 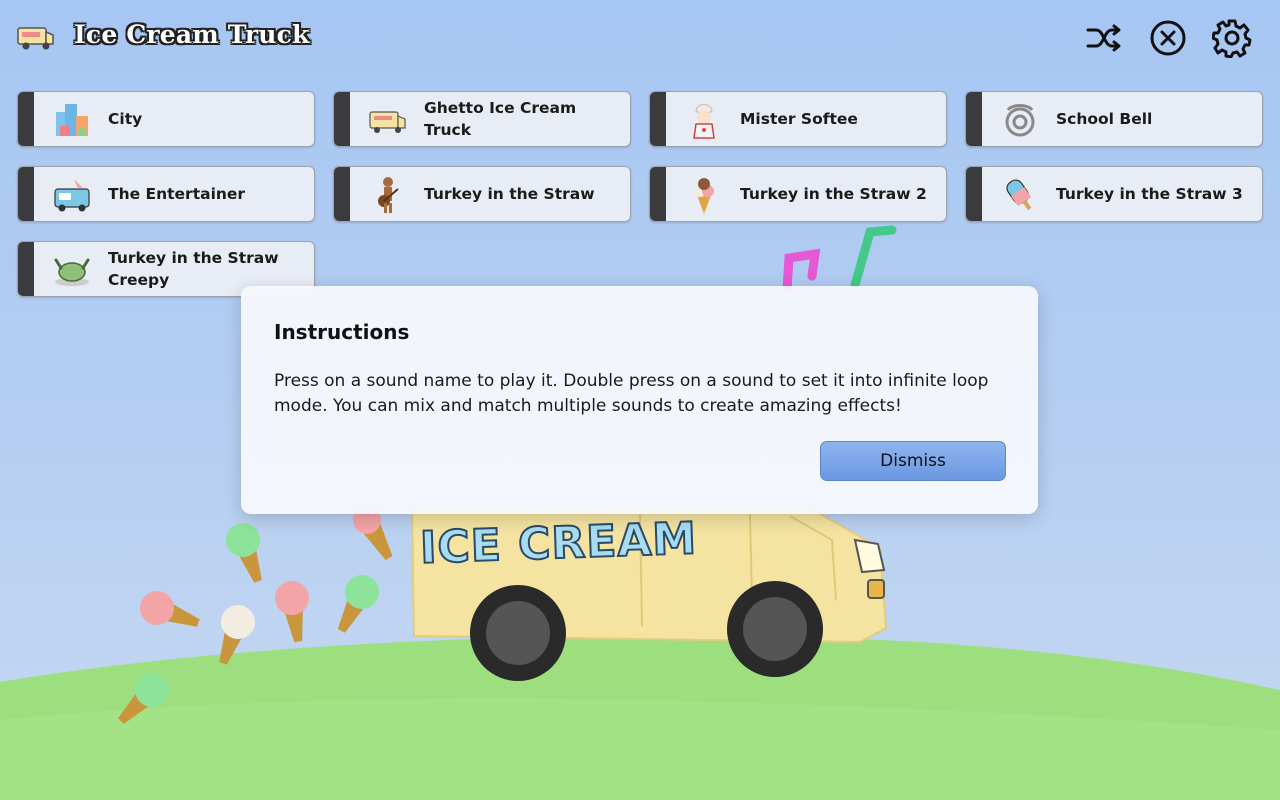 I want to click on dismiss-button: Dismiss, so click(x=913, y=461).